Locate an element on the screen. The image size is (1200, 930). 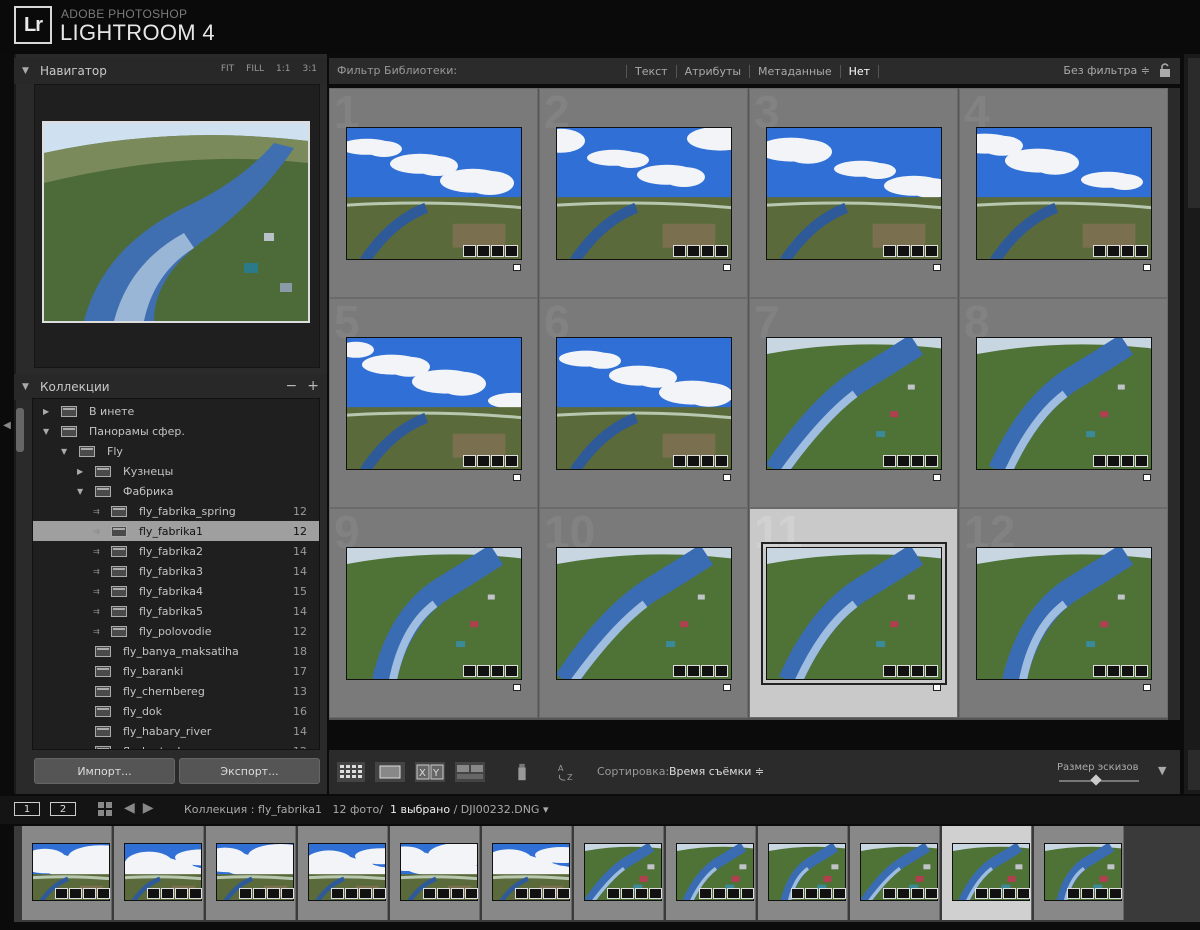
disclosure-triangle-icon: ▶ is located at coordinates (46, 411).